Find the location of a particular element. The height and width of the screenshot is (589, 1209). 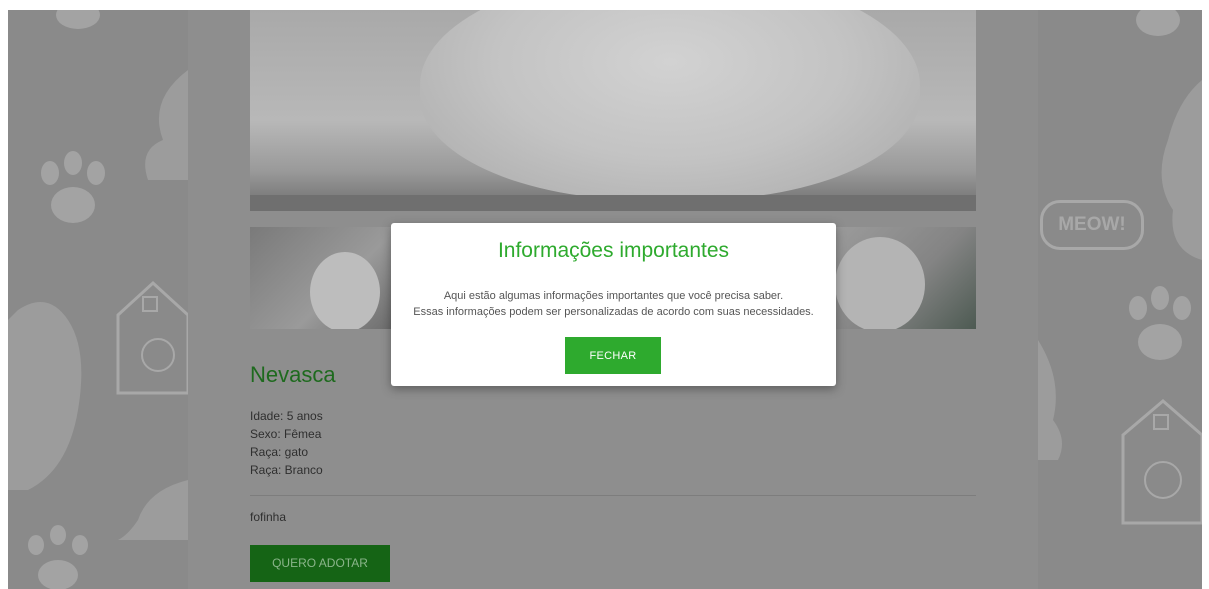

pet-description: fofinha is located at coordinates (268, 517).